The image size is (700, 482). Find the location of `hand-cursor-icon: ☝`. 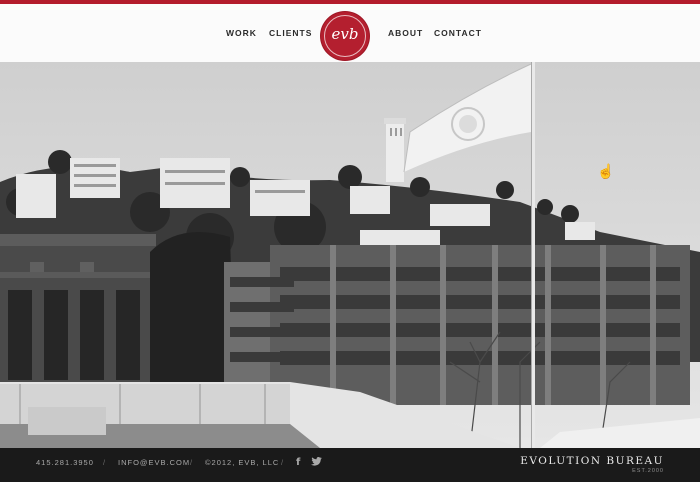

hand-cursor-icon: ☝ is located at coordinates (606, 171).